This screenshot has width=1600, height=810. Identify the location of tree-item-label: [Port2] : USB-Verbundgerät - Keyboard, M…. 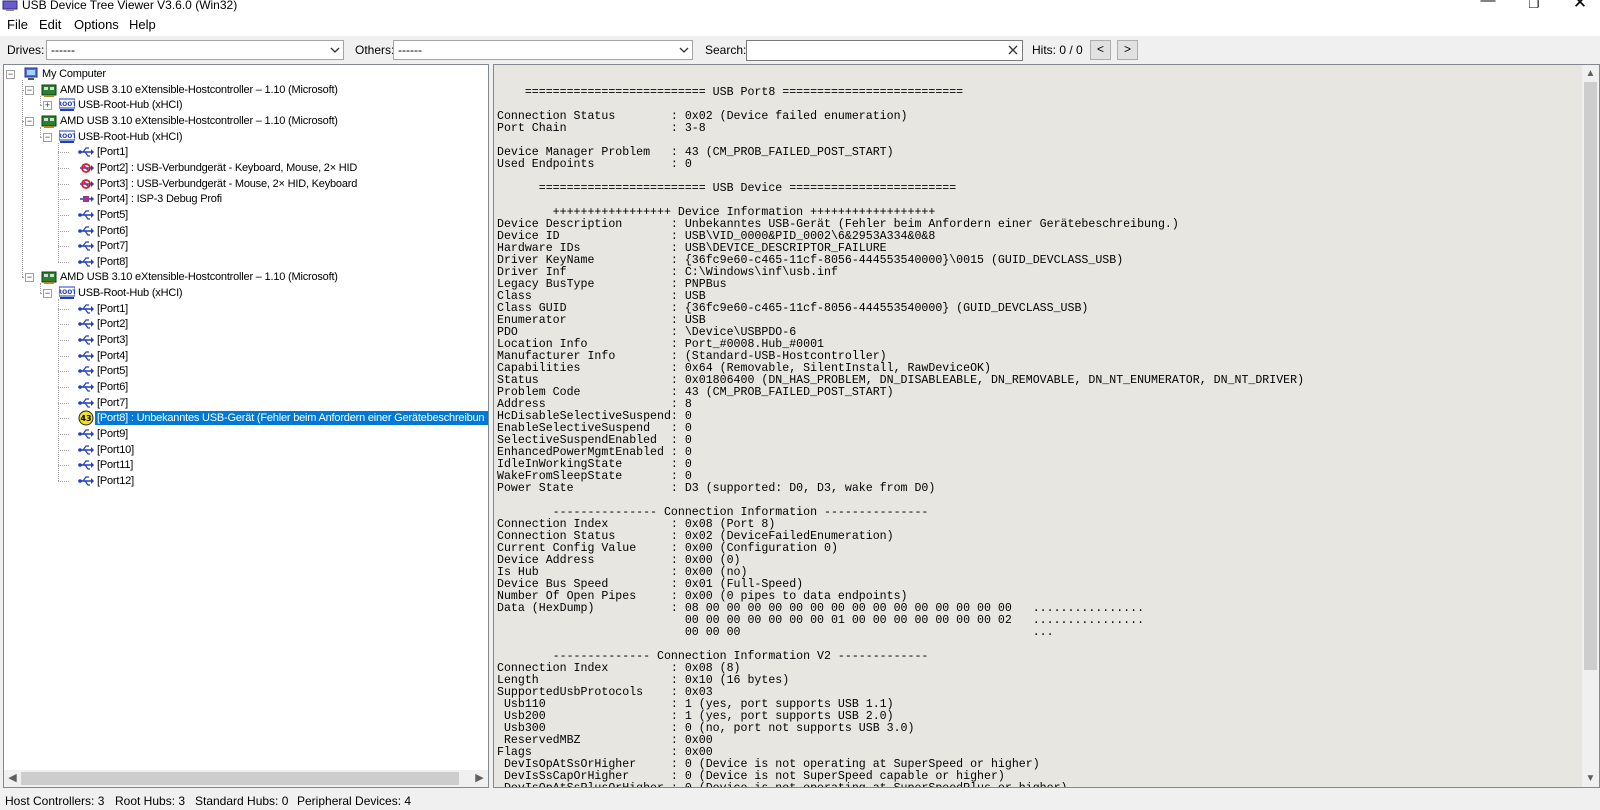
(227, 168).